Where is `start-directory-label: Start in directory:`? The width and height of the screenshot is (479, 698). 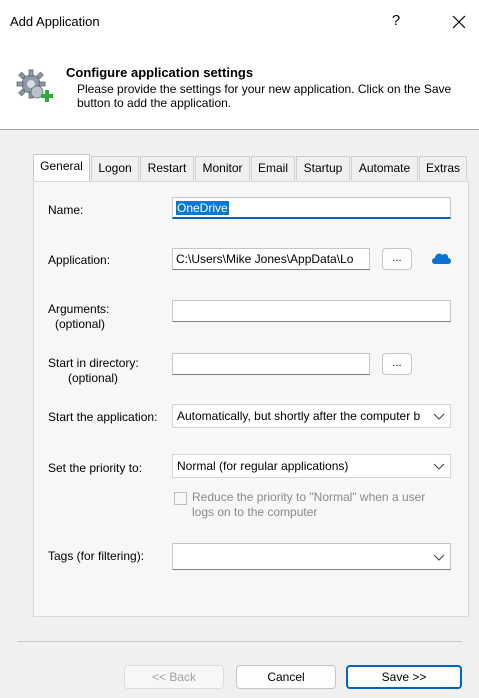 start-directory-label: Start in directory: is located at coordinates (93, 363).